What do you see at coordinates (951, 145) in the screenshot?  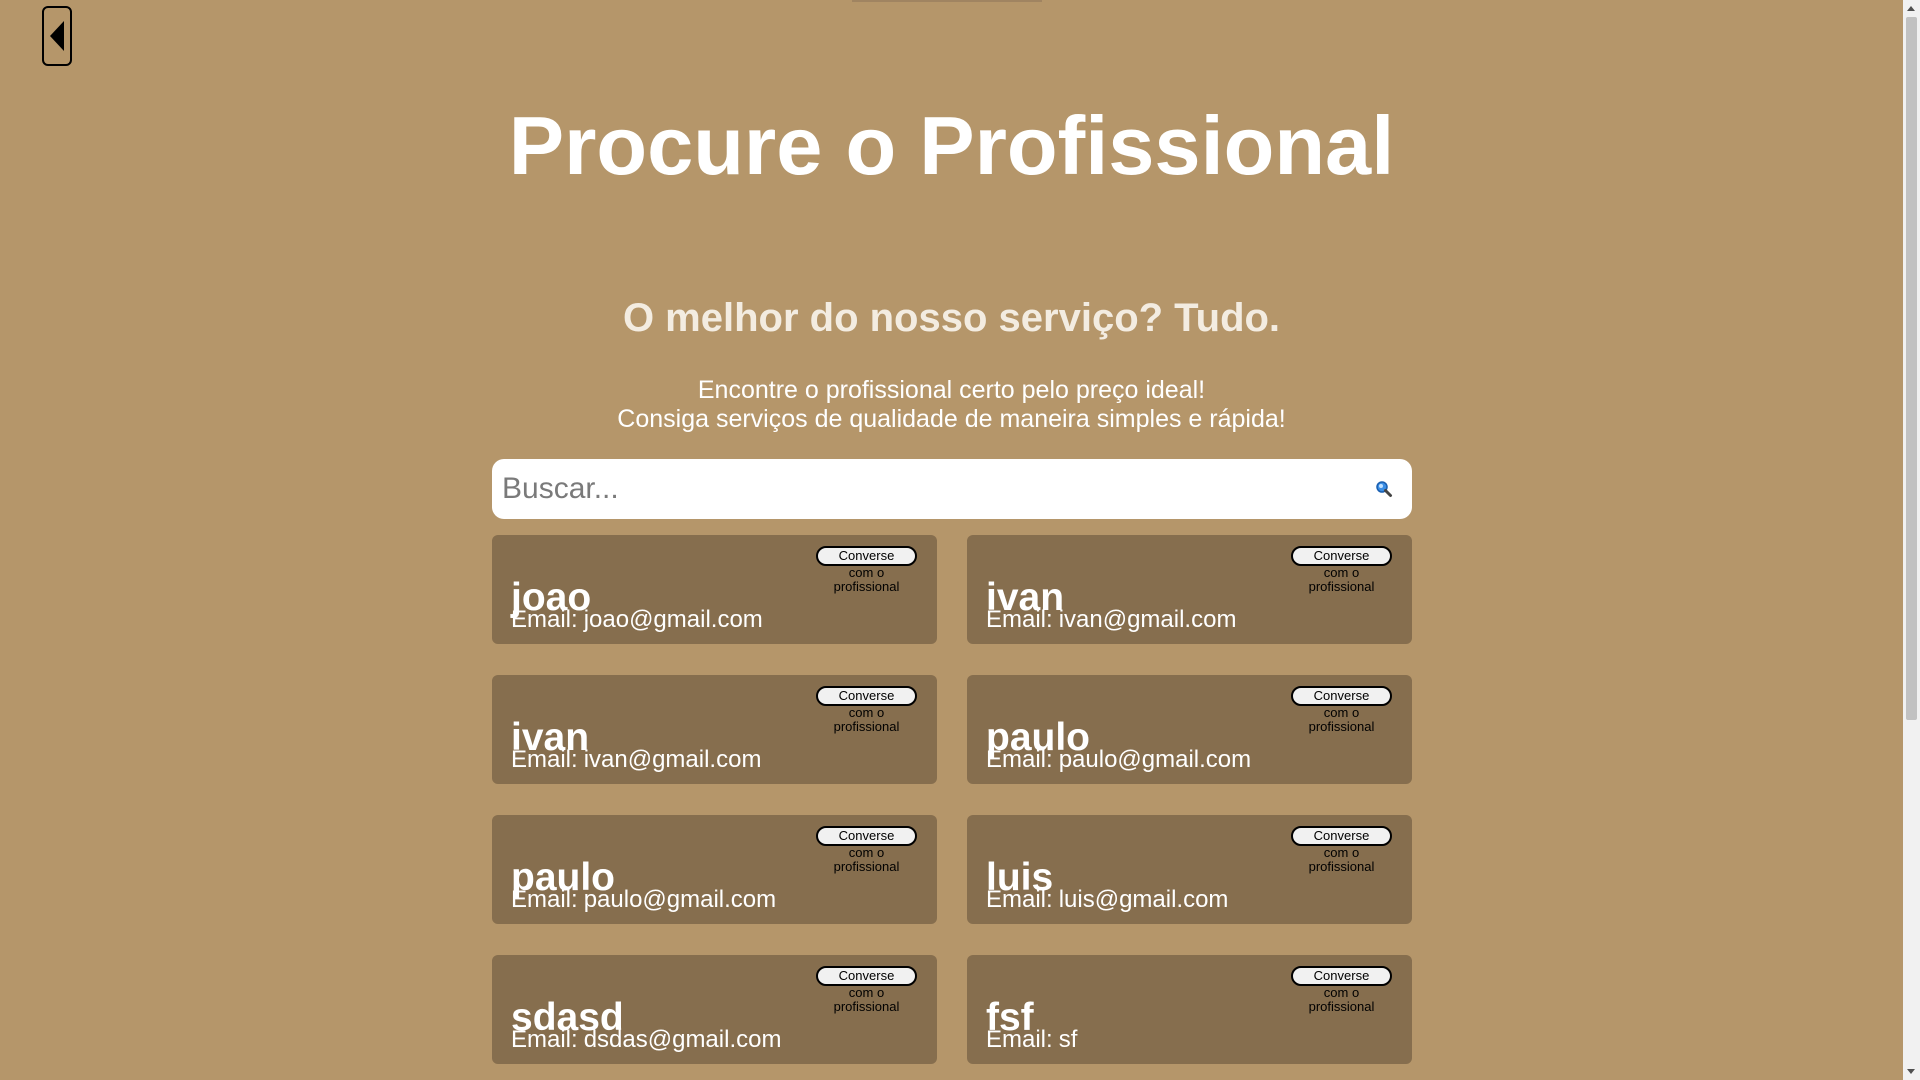 I see `page-title: Procure o Profissional` at bounding box center [951, 145].